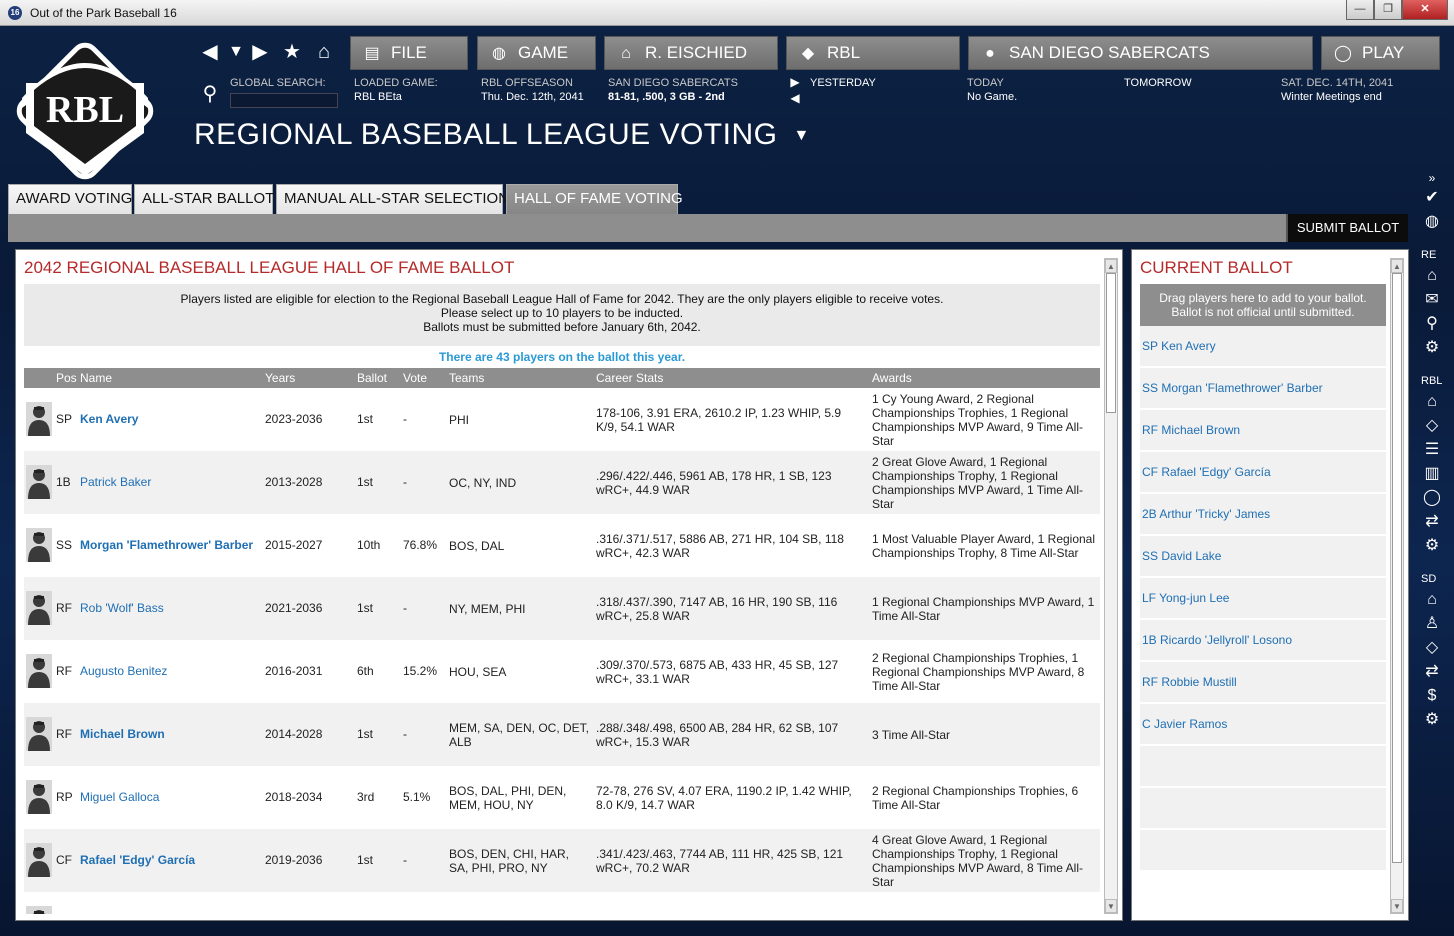 This screenshot has height=936, width=1454. What do you see at coordinates (1263, 472) in the screenshot?
I see `ballot-slot: CF Rafael 'Edgy' García` at bounding box center [1263, 472].